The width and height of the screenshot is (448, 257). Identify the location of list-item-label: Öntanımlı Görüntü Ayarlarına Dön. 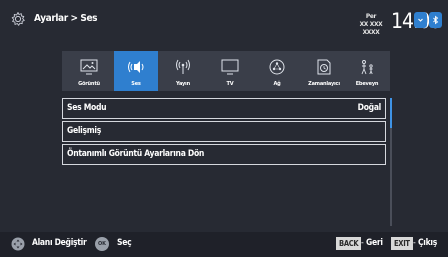
(136, 154).